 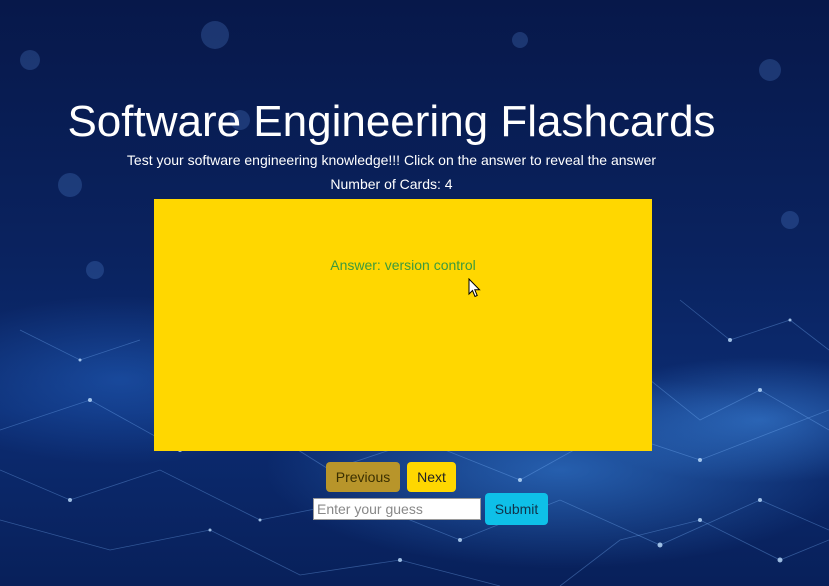 I want to click on previous-button: Previous, so click(x=363, y=477).